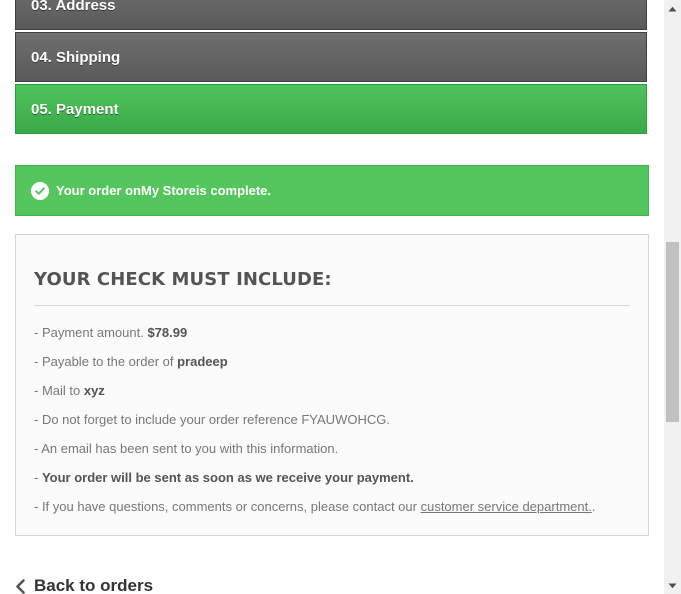 Image resolution: width=681 pixels, height=594 pixels. Describe the element at coordinates (73, 7) in the screenshot. I see `step-address-label: 03. Address` at that location.